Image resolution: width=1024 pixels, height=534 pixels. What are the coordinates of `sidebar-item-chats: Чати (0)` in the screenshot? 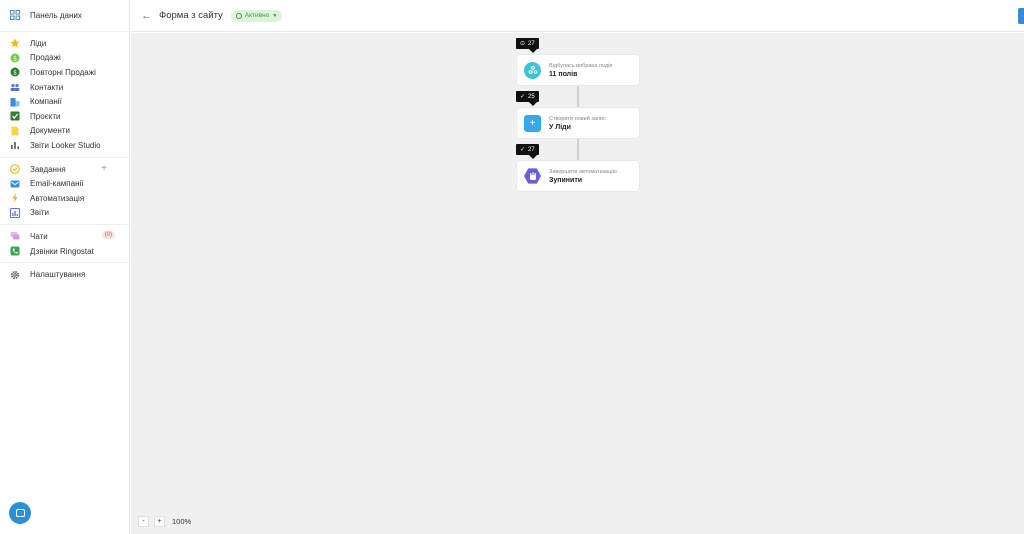 It's located at (64, 236).